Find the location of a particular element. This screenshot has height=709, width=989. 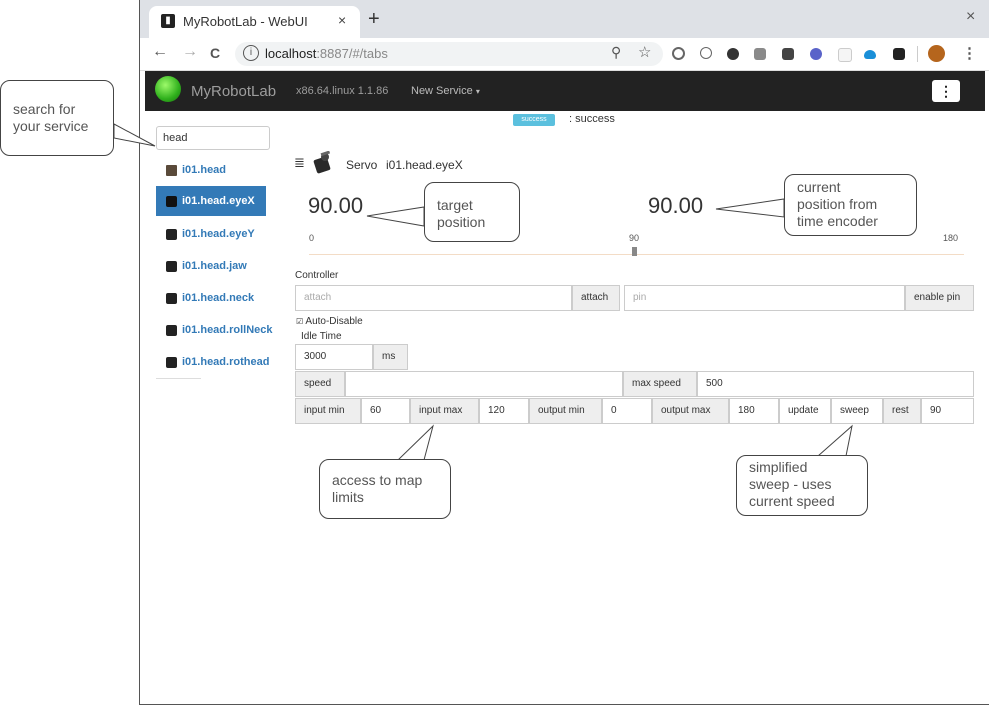

new-tab-button: + is located at coordinates (374, 19).